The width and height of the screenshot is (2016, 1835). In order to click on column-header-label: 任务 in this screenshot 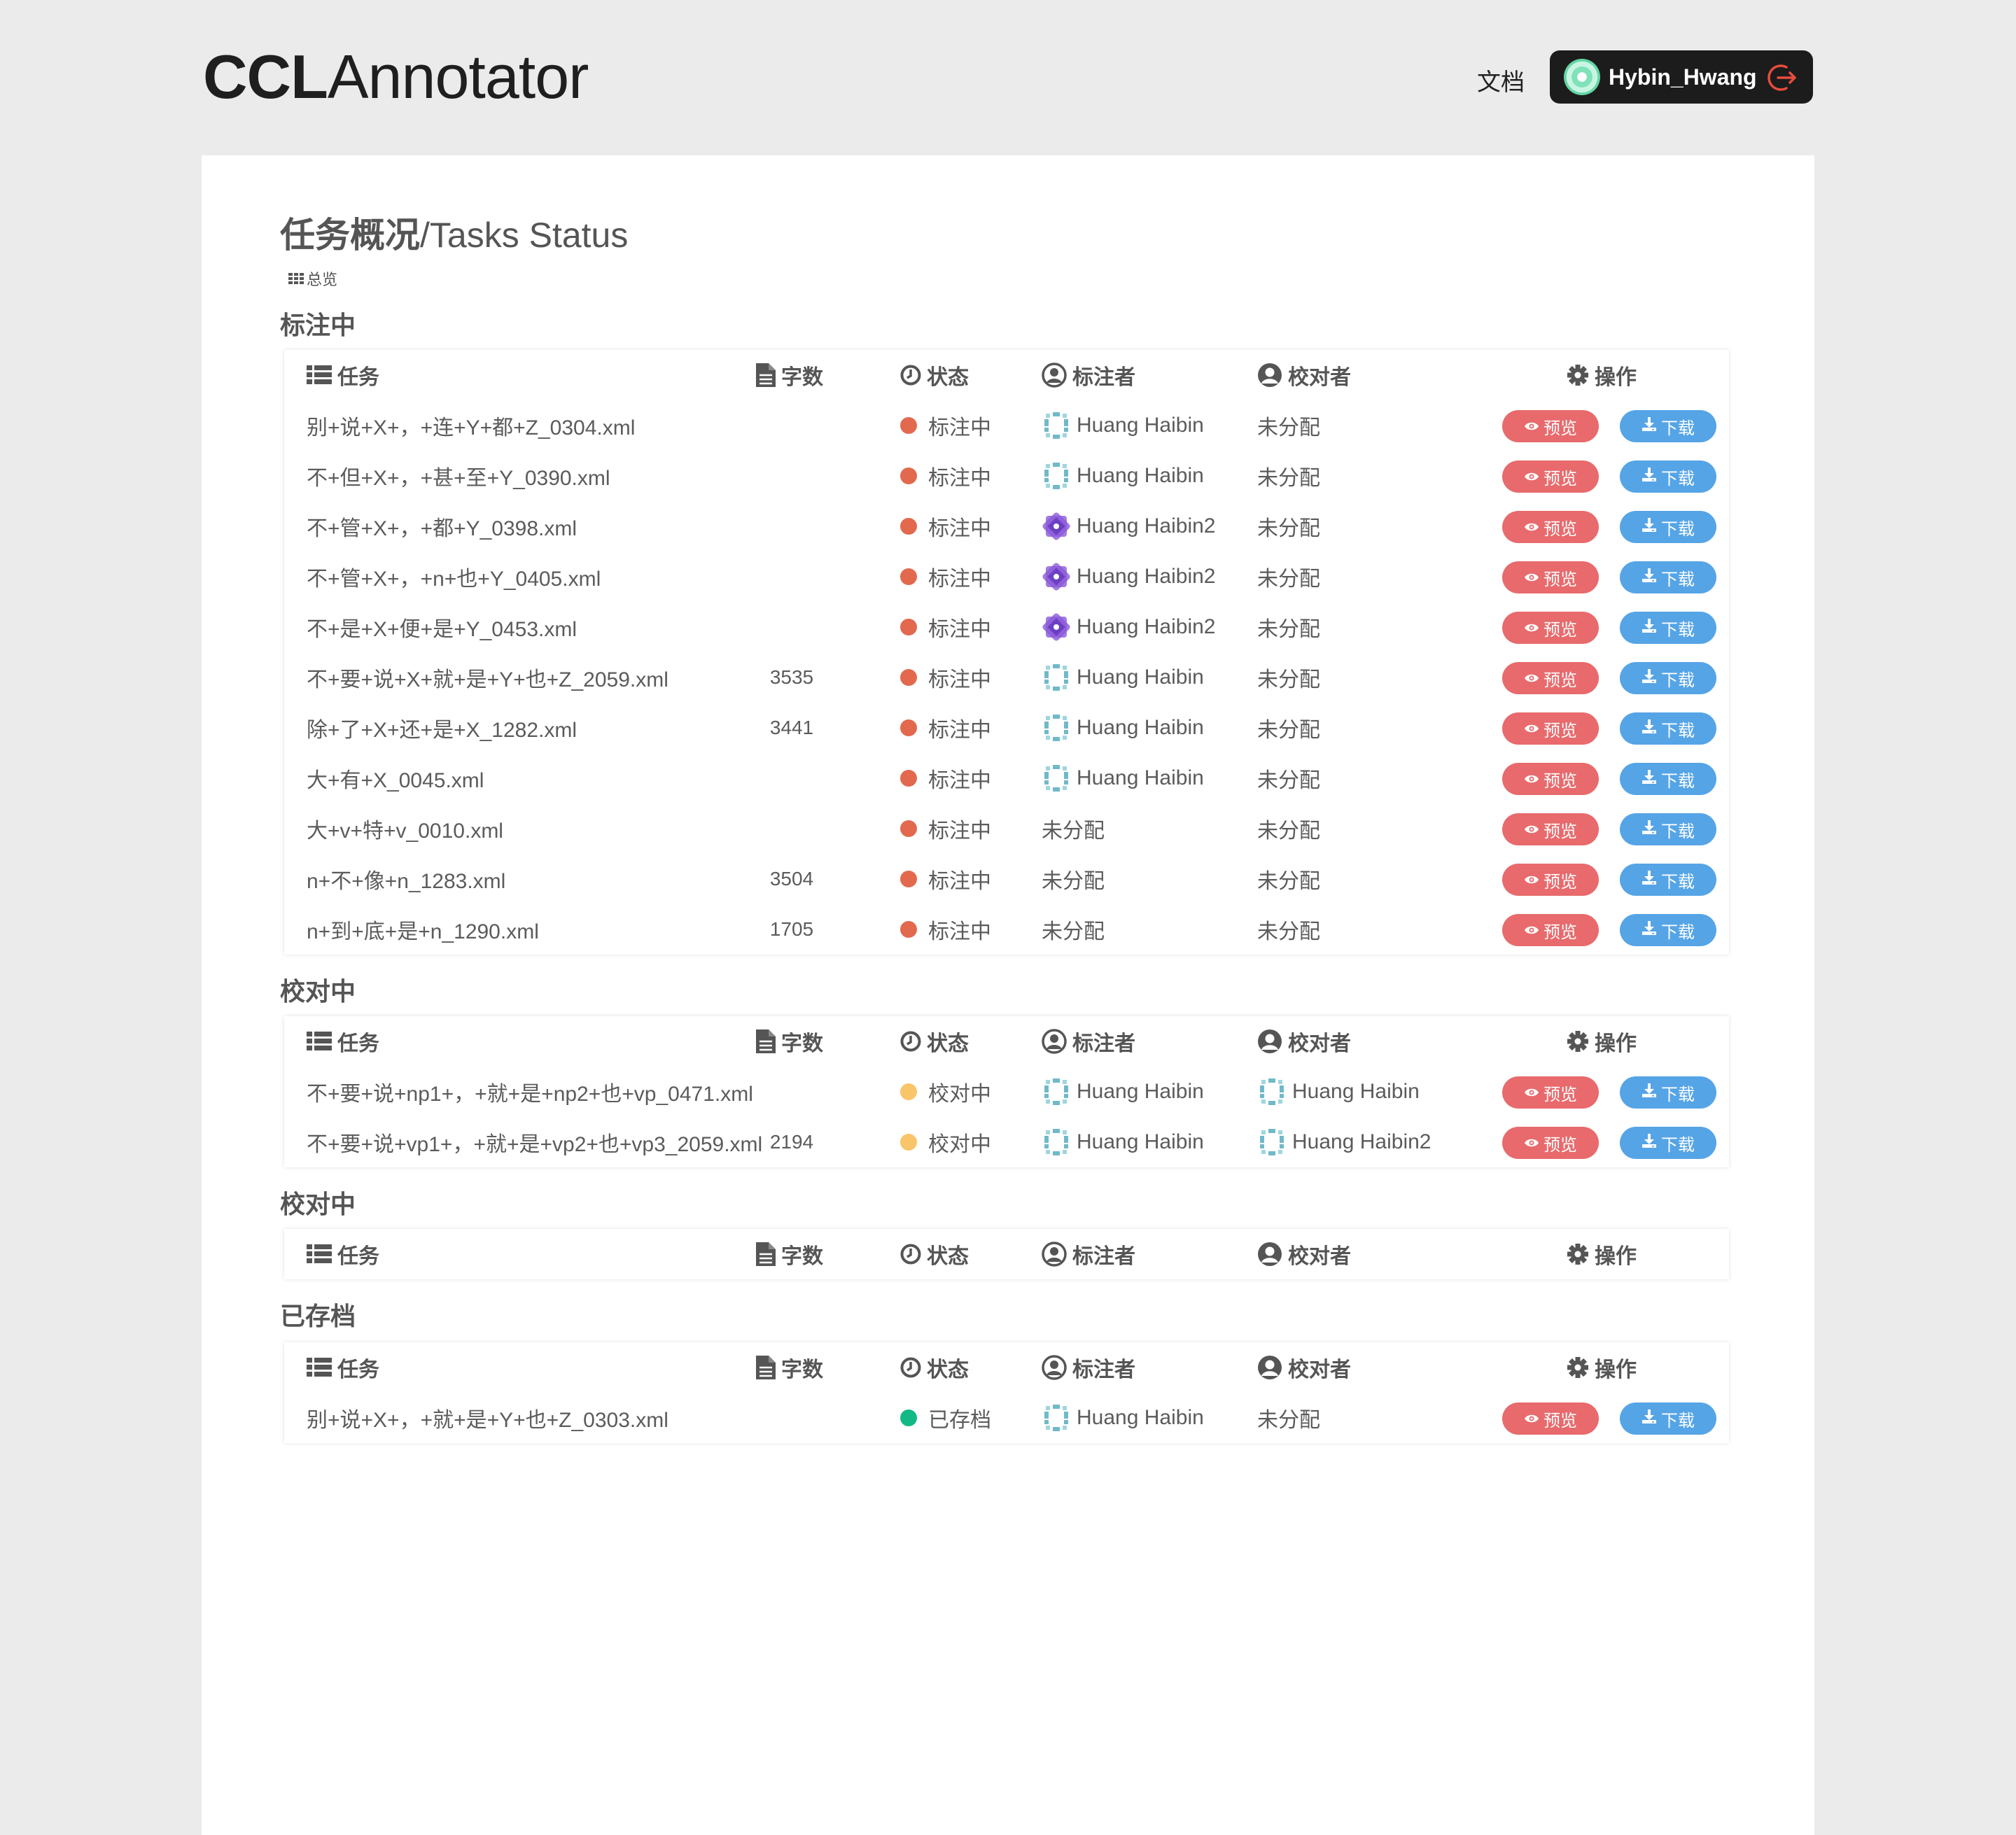, I will do `click(358, 1257)`.